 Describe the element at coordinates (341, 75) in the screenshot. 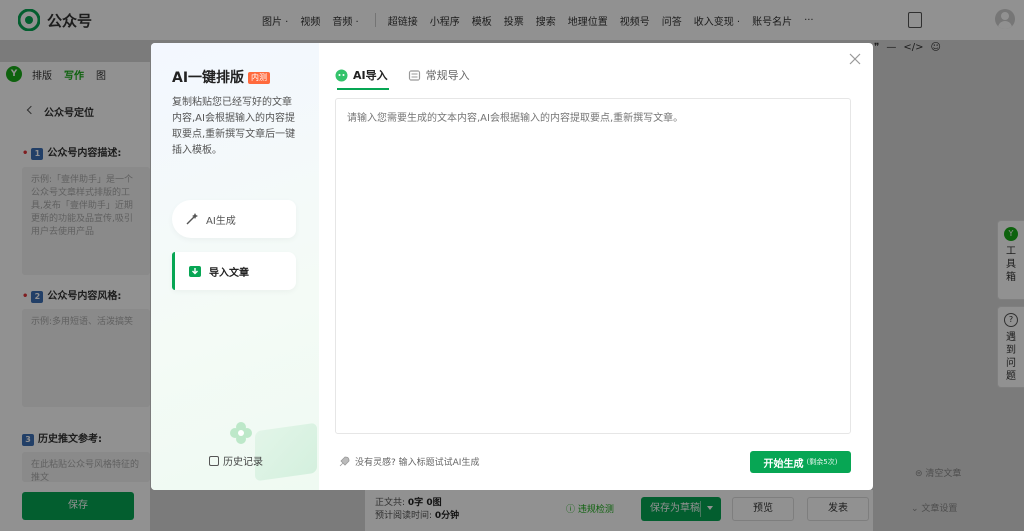

I see `ai-bot-icon` at that location.